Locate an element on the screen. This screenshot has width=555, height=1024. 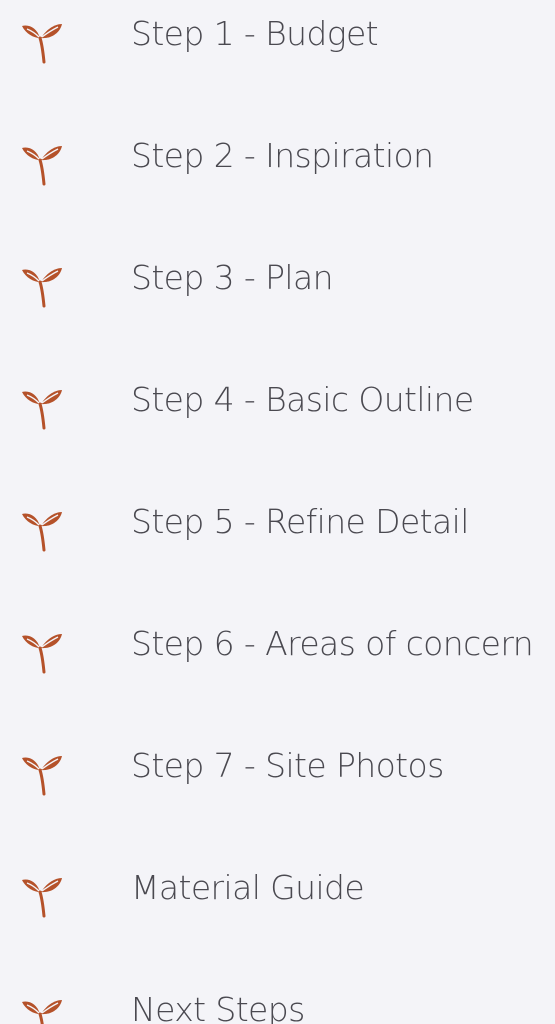
nav-item-step-5-refine-detail: Step 5 - Refine Detail is located at coordinates (277, 523).